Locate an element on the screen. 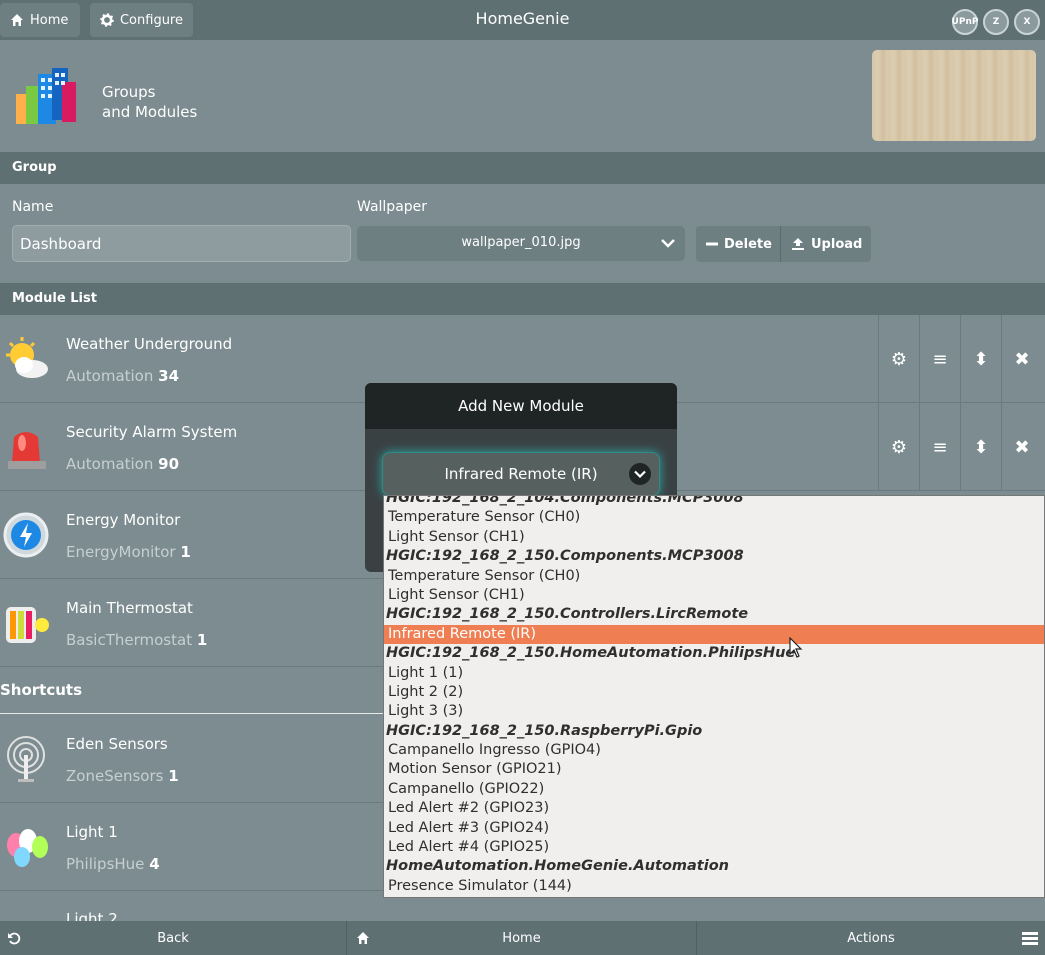 The image size is (1045, 955). dropdown-option: Led Alert #2 (GPIO23) is located at coordinates (714, 808).